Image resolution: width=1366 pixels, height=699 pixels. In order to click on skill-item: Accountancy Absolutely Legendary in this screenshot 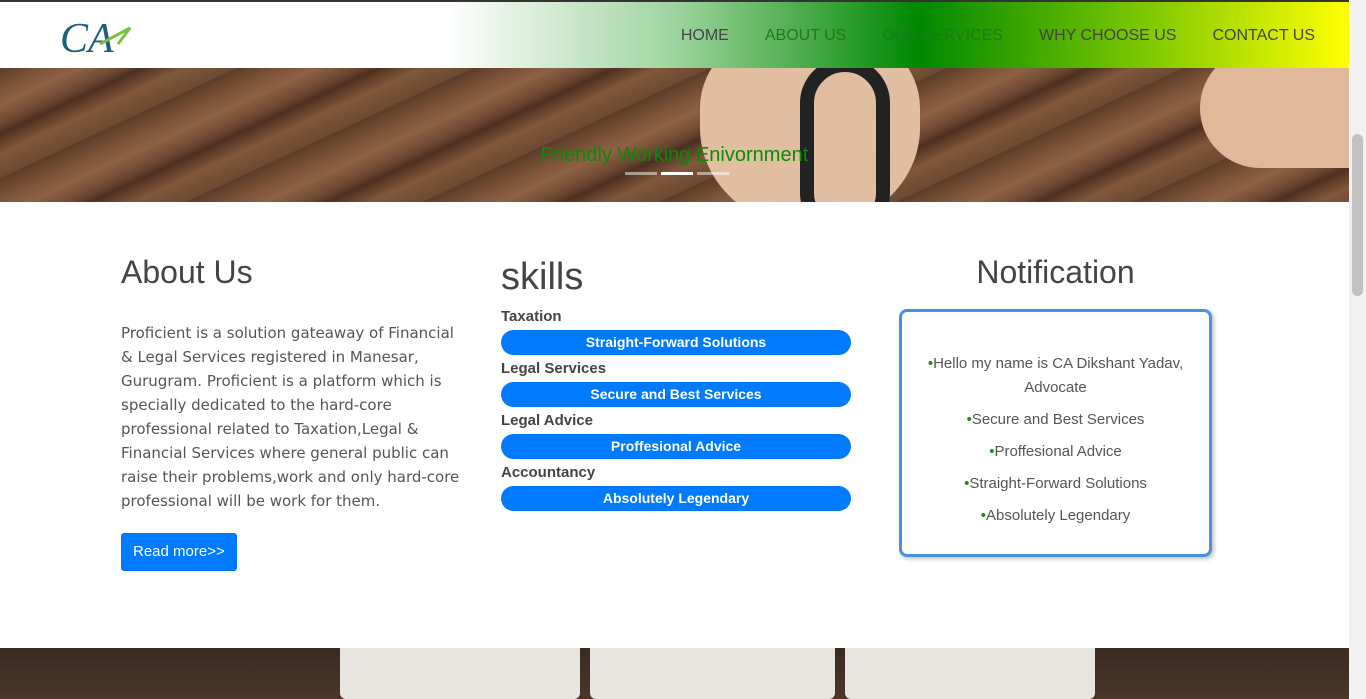, I will do `click(676, 487)`.